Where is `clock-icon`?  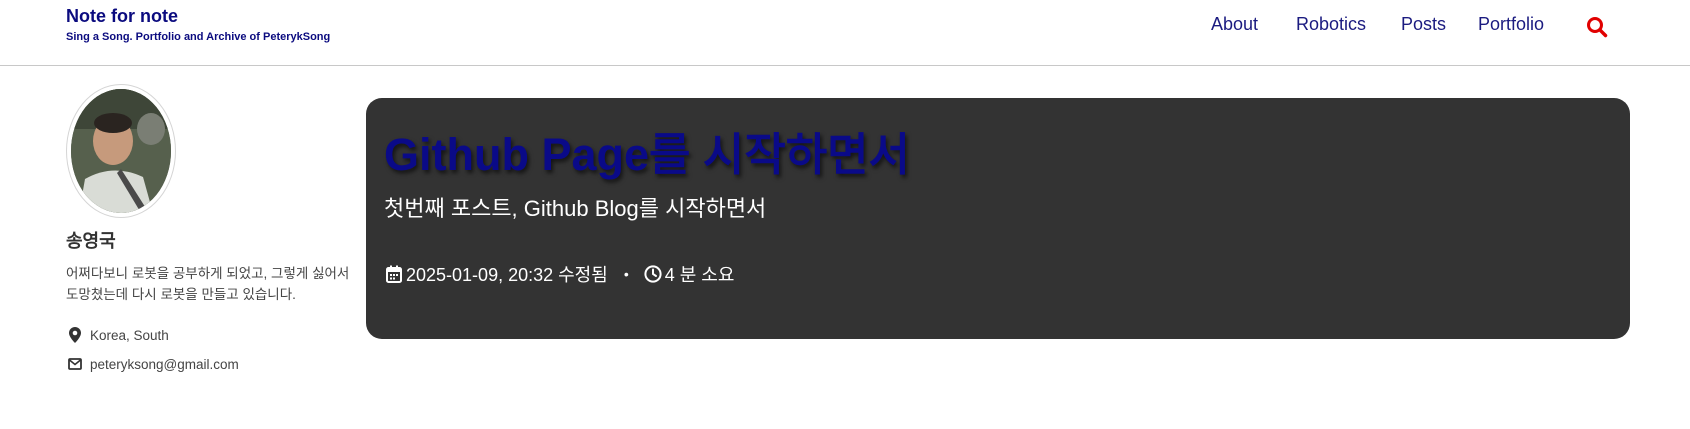 clock-icon is located at coordinates (653, 274).